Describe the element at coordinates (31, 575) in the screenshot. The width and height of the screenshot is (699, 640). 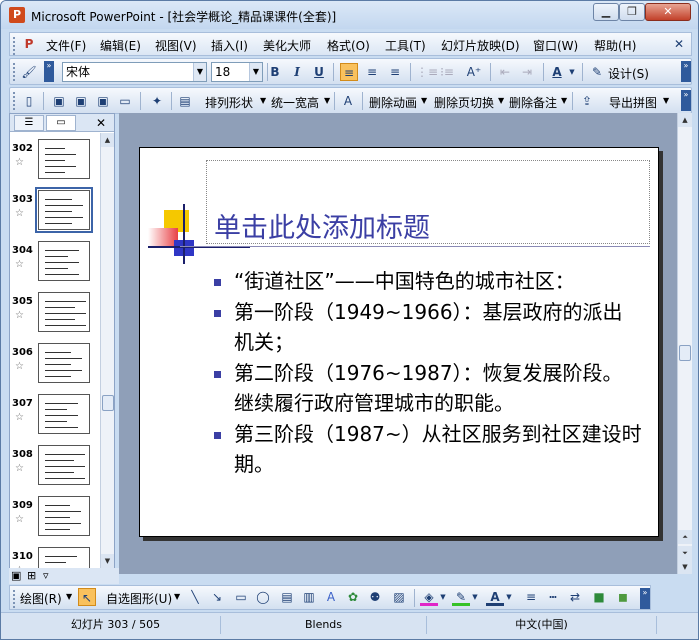
I see `slide-sorter-icon: ⊞` at that location.